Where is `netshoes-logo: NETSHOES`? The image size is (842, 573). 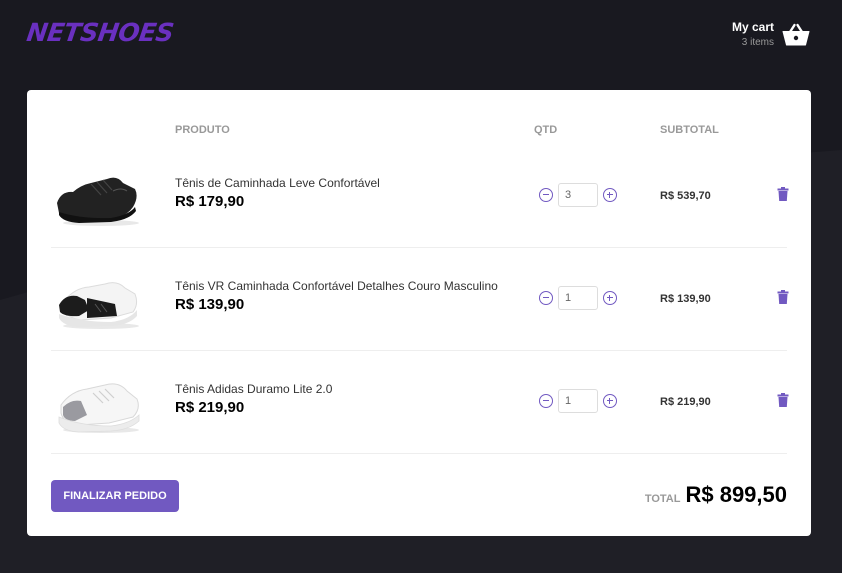 netshoes-logo: NETSHOES is located at coordinates (100, 32).